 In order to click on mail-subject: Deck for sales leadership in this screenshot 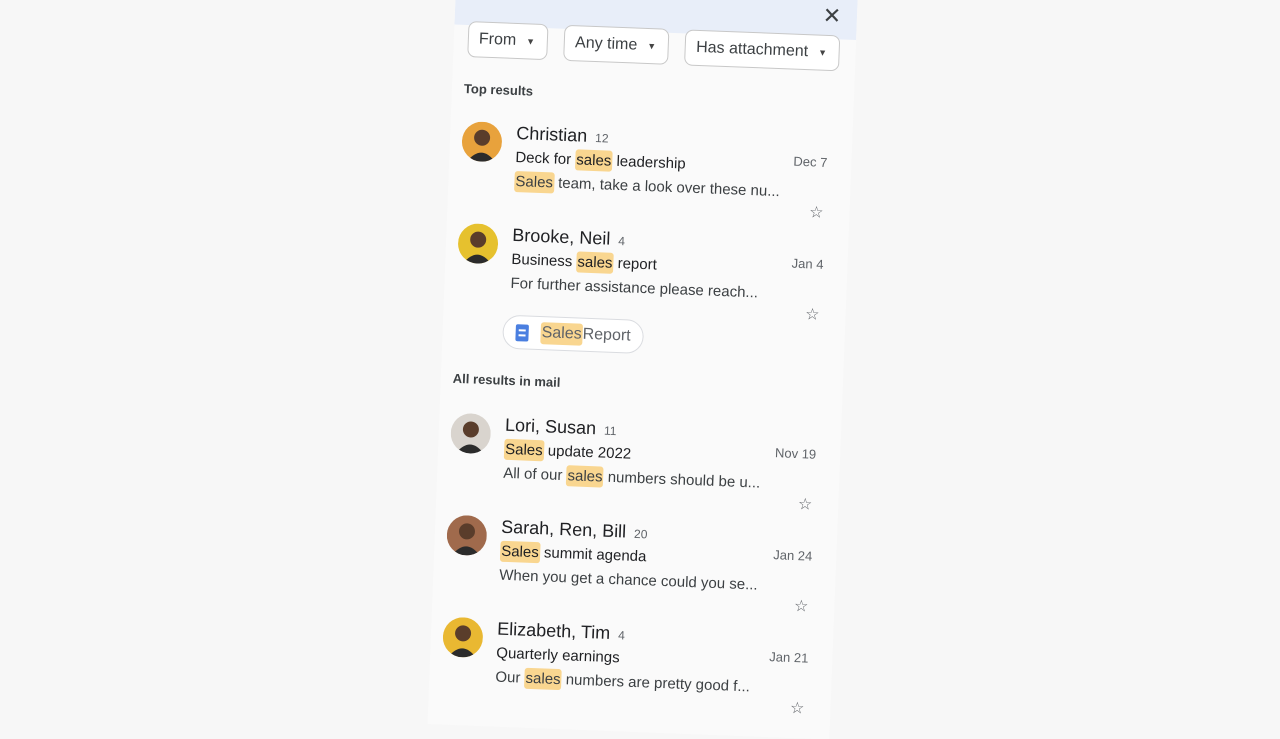, I will do `click(600, 161)`.